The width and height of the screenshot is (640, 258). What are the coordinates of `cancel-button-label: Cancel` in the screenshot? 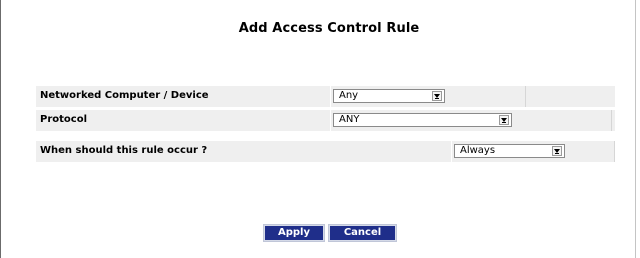 It's located at (362, 233).